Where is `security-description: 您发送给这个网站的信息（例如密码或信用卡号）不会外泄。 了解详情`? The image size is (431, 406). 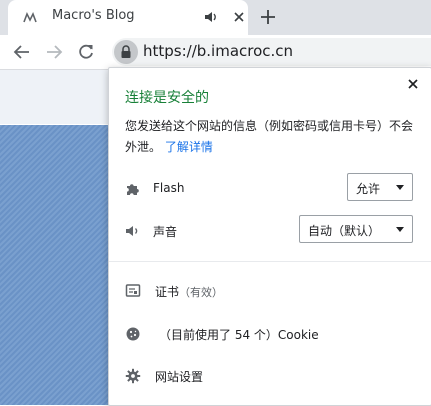 security-description: 您发送给这个网站的信息（例如密码或信用卡号）不会外泄。 了解详情 is located at coordinates (273, 137).